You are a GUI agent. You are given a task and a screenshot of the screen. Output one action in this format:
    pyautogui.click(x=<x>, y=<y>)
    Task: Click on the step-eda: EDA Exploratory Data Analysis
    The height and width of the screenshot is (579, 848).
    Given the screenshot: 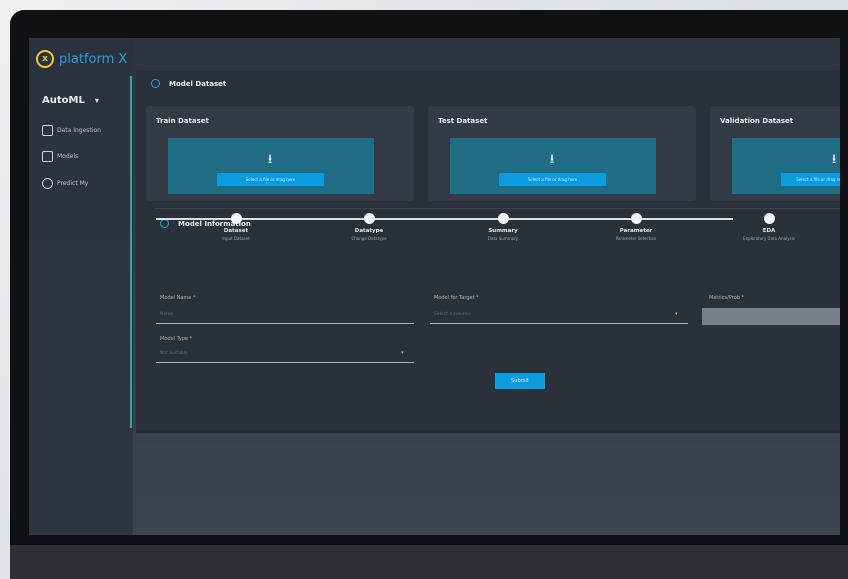 What is the action you would take?
    pyautogui.click(x=769, y=227)
    